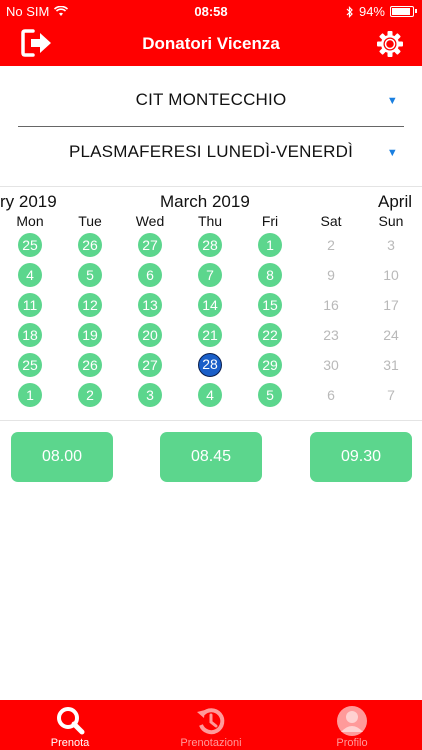 This screenshot has height=750, width=422. What do you see at coordinates (90, 221) in the screenshot?
I see `weekday-label: Tue` at bounding box center [90, 221].